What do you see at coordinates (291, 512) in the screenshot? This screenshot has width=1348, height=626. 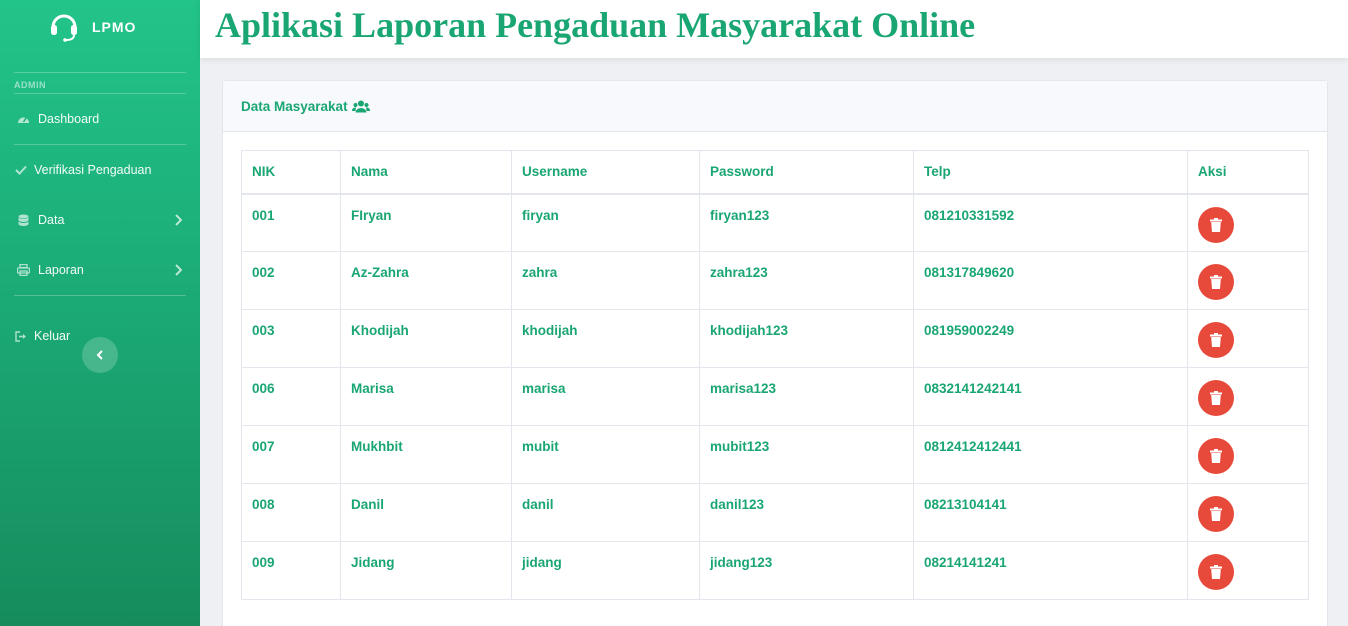 I see `cell-nik: 008` at bounding box center [291, 512].